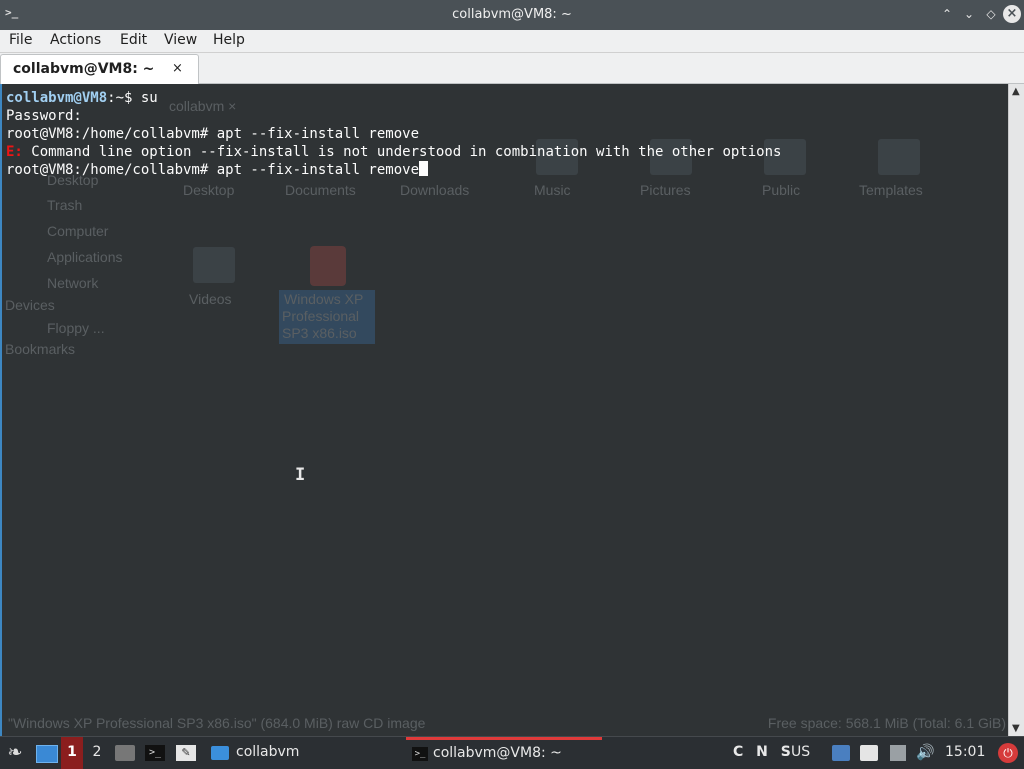 Image resolution: width=1024 pixels, height=769 pixels. I want to click on bg-folder-videos: Videos, so click(210, 299).